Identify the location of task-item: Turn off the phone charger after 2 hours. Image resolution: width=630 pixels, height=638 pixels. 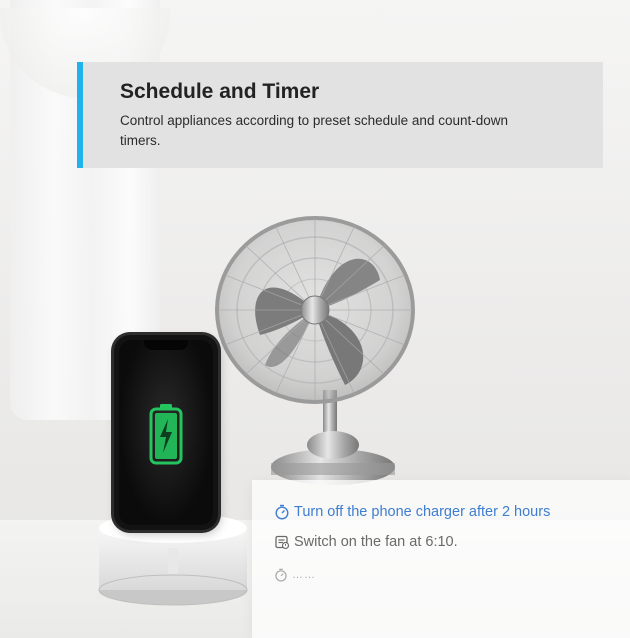
(412, 512).